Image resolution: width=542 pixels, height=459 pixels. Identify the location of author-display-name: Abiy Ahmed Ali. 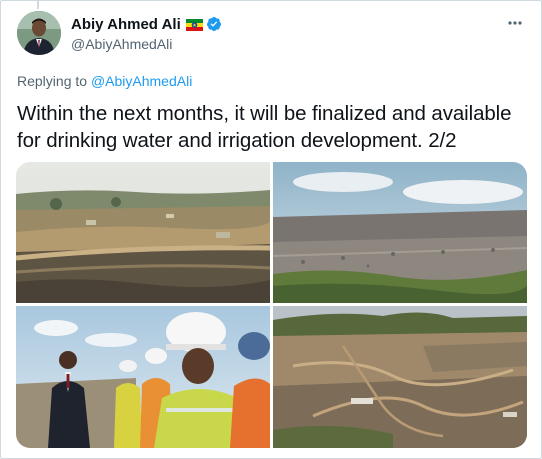
(126, 24).